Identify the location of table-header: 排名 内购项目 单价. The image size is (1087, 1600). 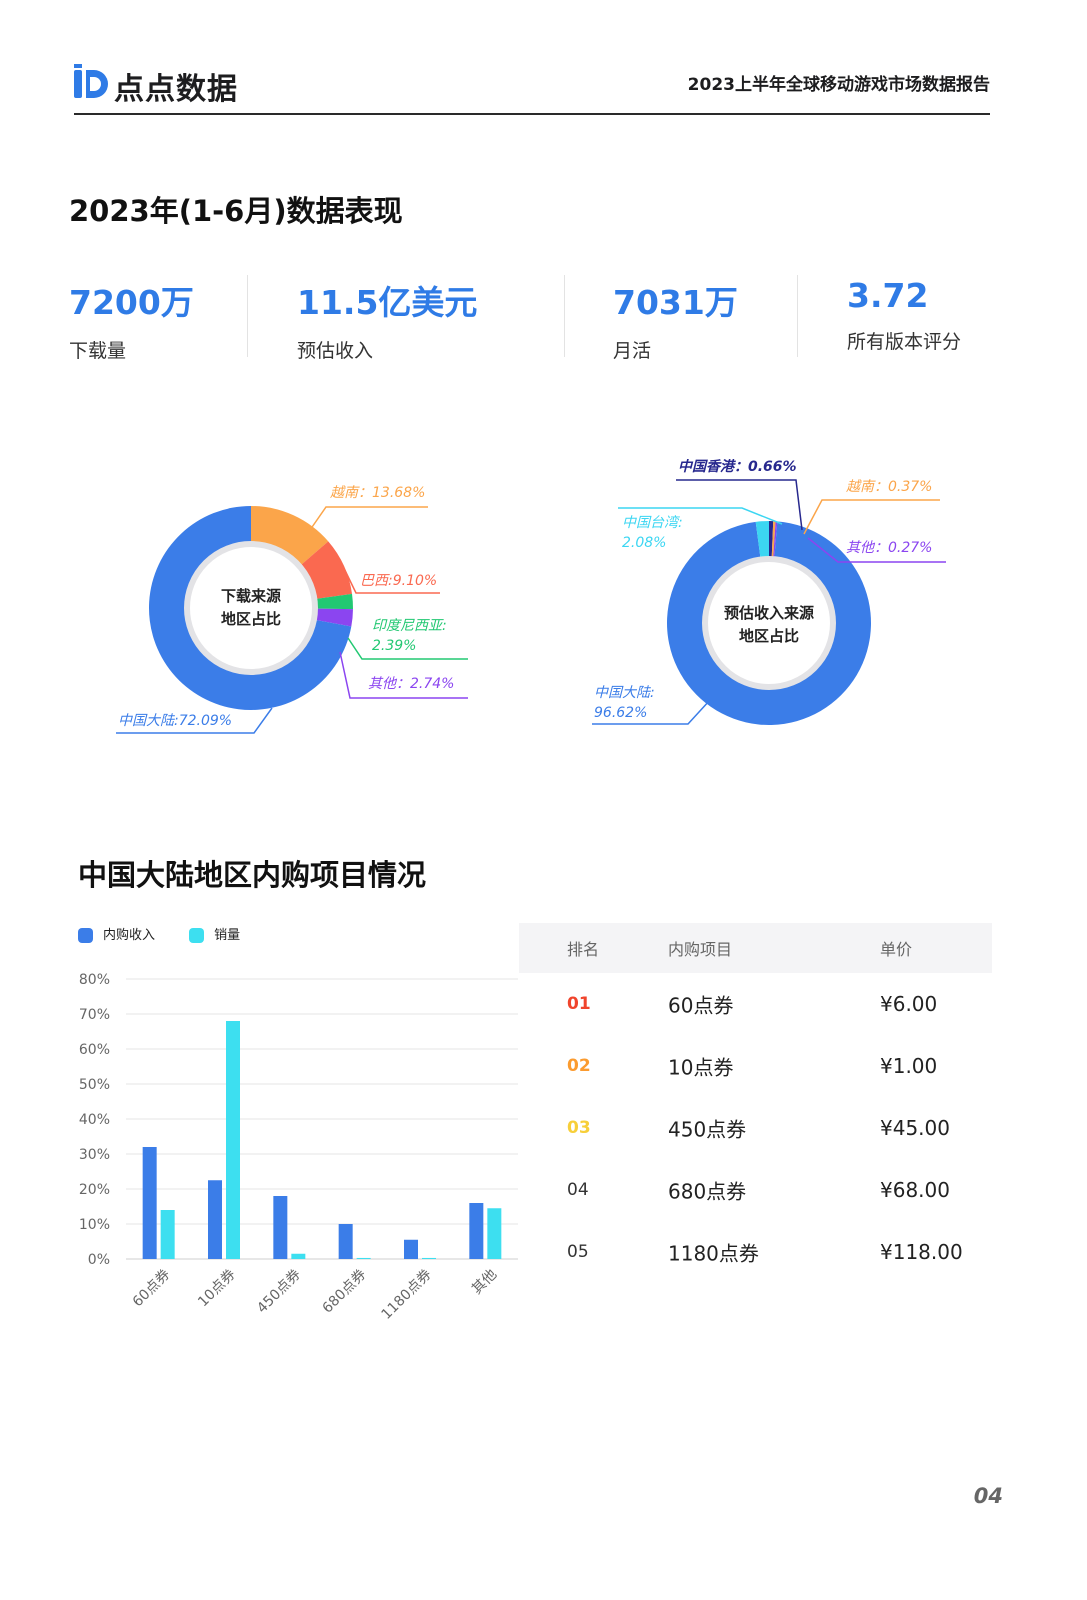
(755, 948).